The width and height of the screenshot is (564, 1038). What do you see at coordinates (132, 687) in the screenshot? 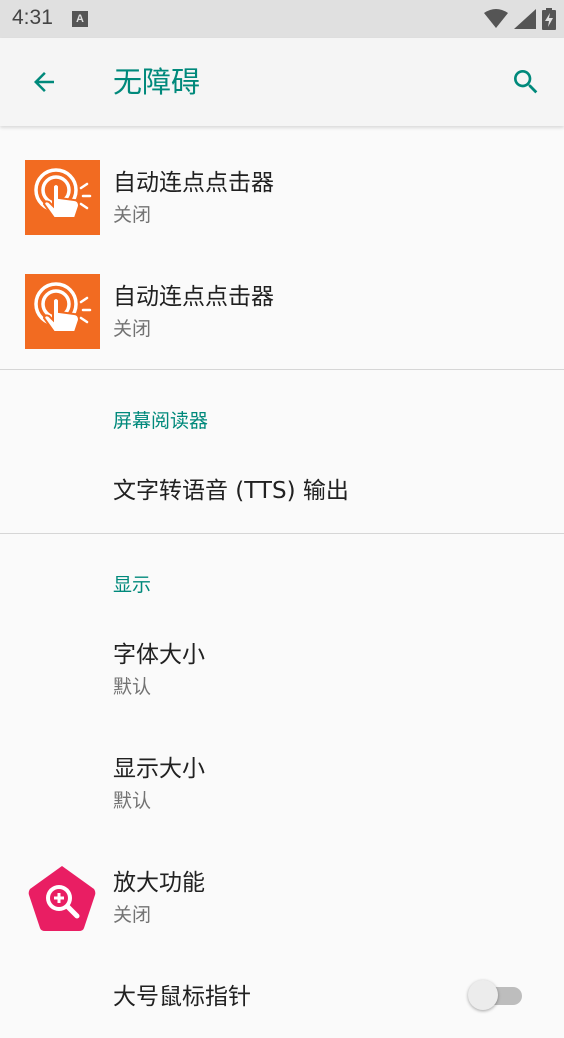
I see `font-size-value: 默认` at bounding box center [132, 687].